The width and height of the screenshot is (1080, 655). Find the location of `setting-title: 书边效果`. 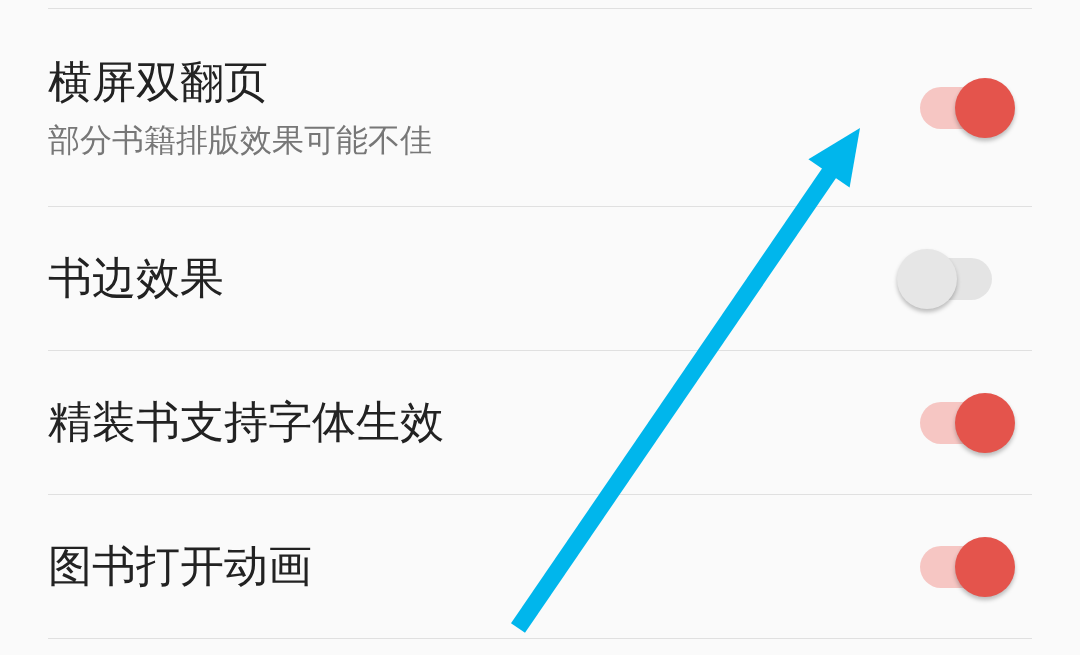

setting-title: 书边效果 is located at coordinates (136, 278).